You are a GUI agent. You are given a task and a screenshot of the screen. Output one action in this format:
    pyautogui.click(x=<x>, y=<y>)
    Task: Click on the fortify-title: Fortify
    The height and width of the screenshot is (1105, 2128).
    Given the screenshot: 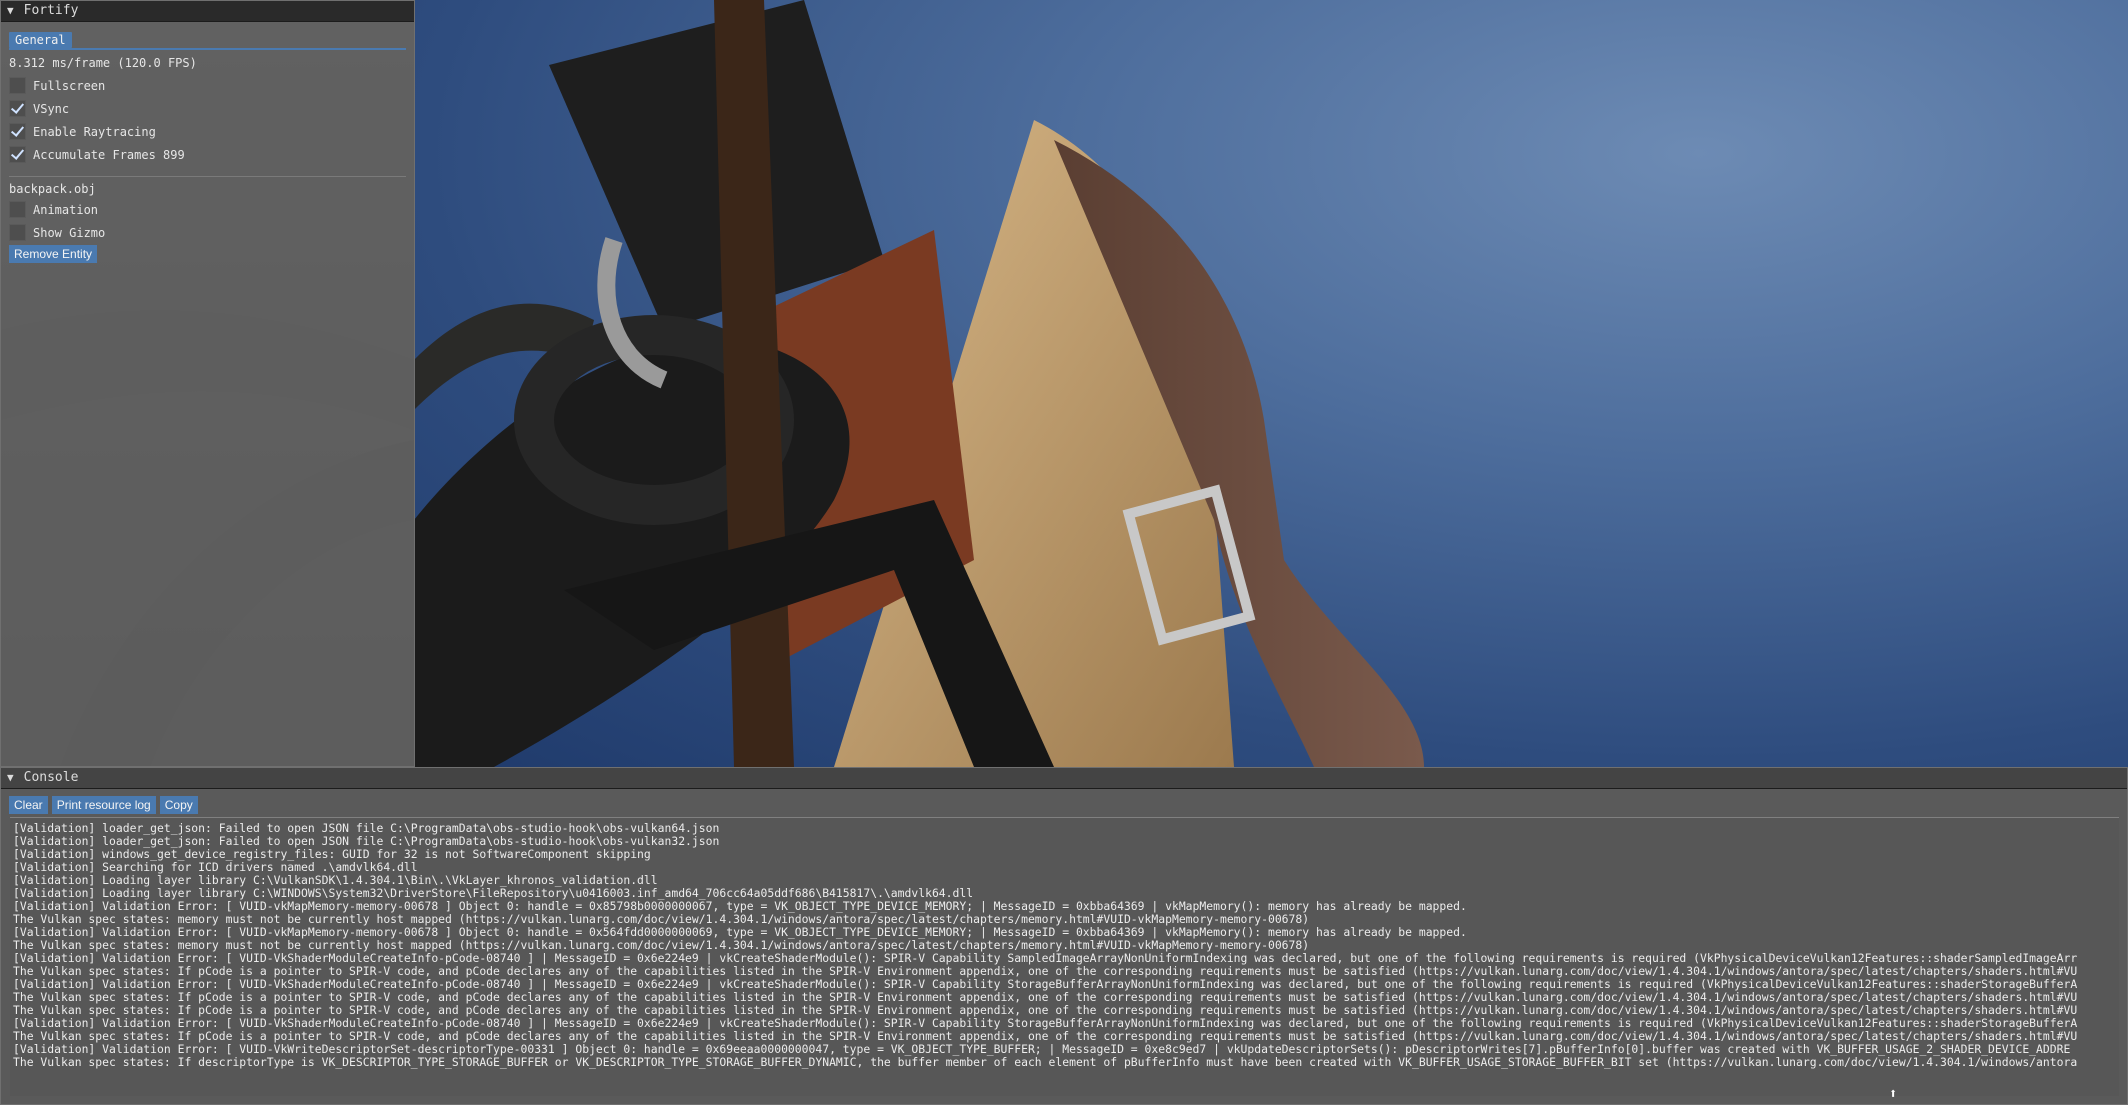 What is the action you would take?
    pyautogui.click(x=51, y=10)
    